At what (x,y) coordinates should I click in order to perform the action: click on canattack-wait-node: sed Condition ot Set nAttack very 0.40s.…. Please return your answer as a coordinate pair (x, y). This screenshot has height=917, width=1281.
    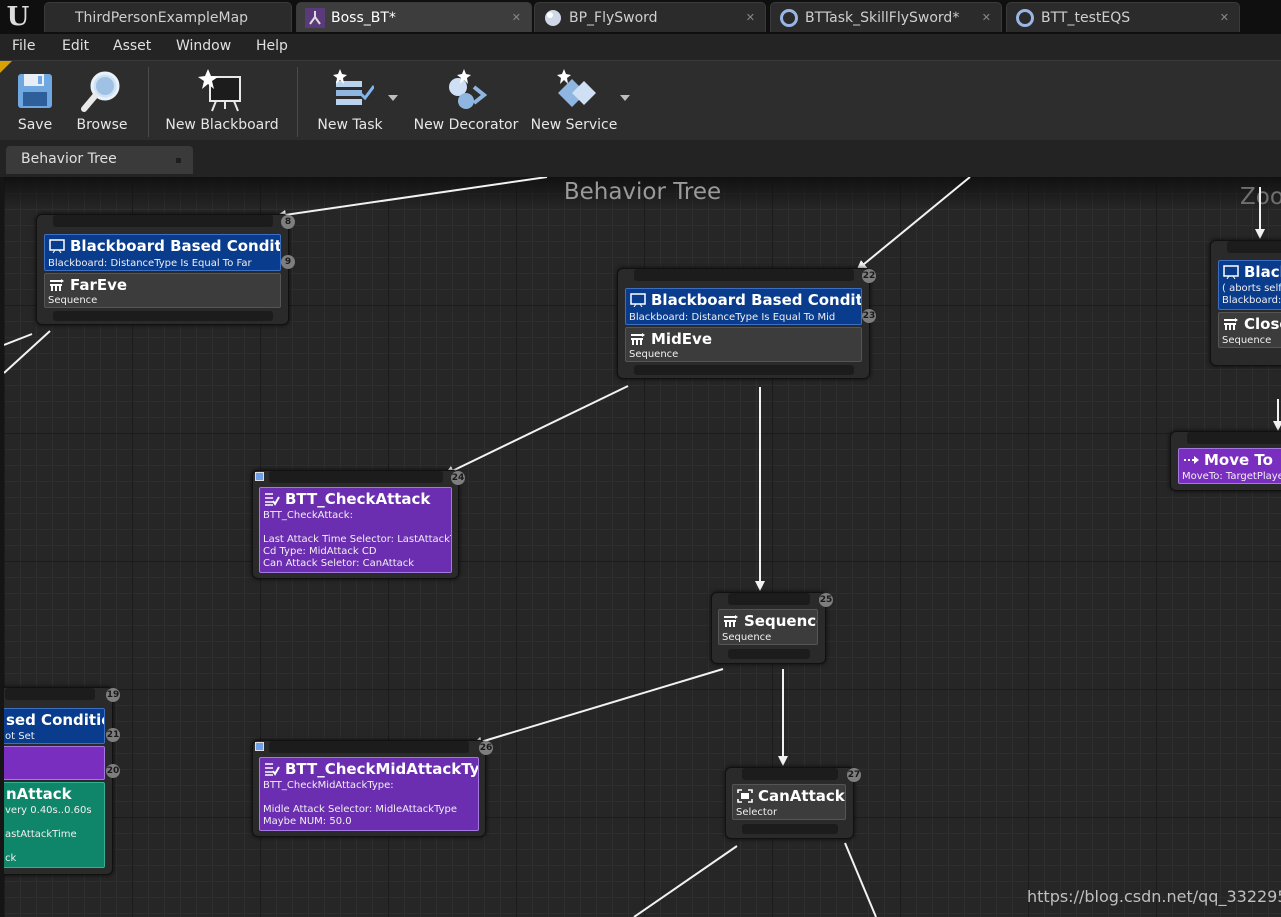
    Looking at the image, I should click on (62, 781).